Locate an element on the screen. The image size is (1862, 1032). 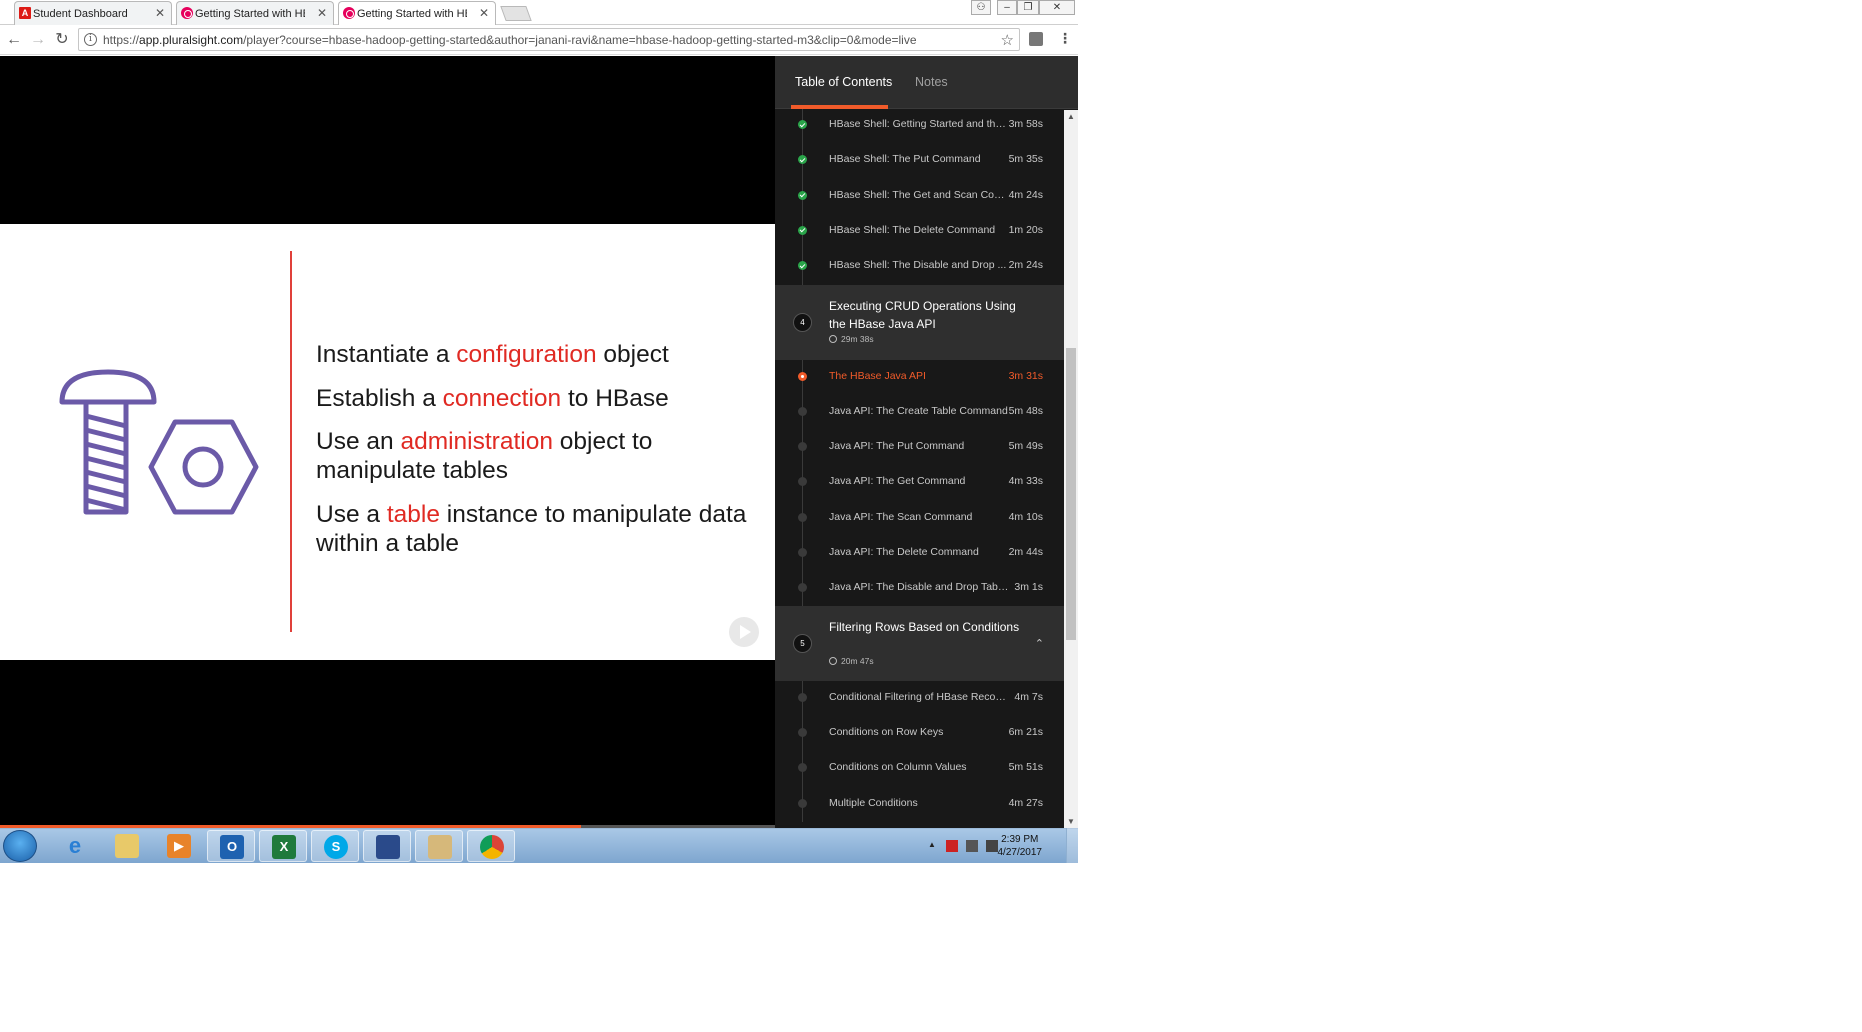
clip-duration: 4m 27s is located at coordinates (1025, 802).